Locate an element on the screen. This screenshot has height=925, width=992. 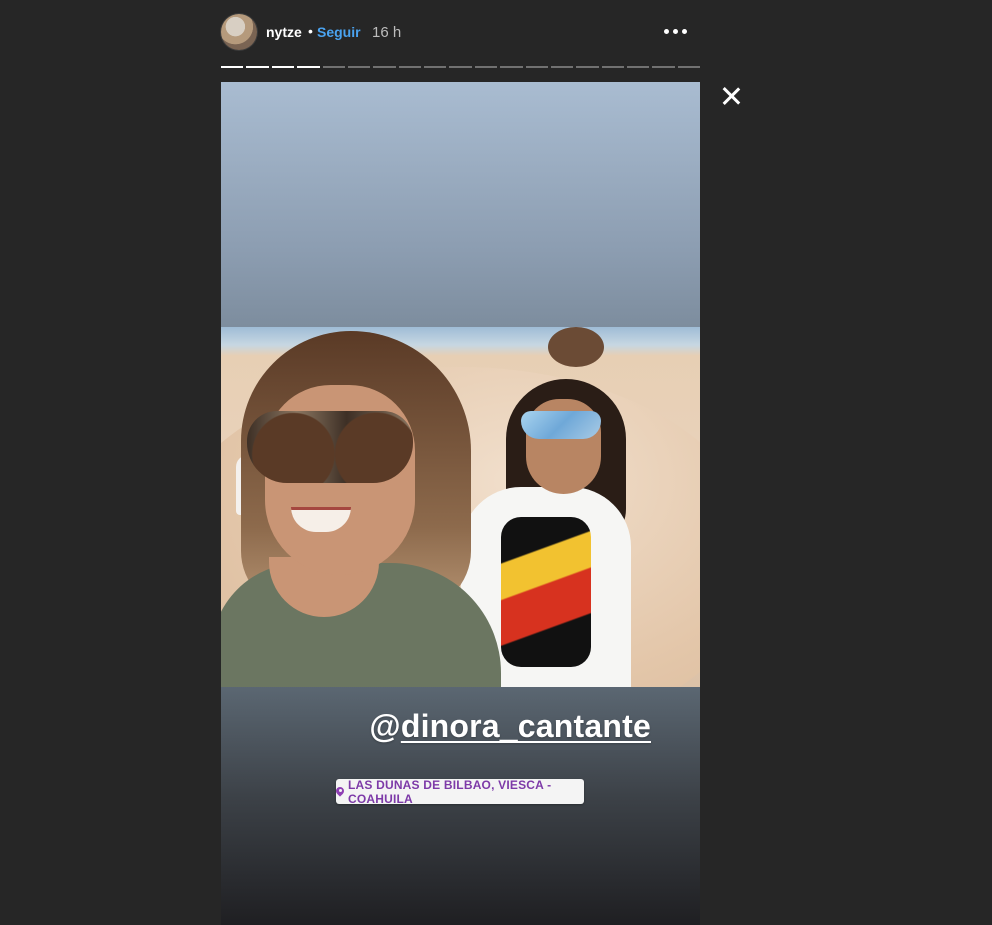
mention-handle: dinora_cantante is located at coordinates (526, 726).